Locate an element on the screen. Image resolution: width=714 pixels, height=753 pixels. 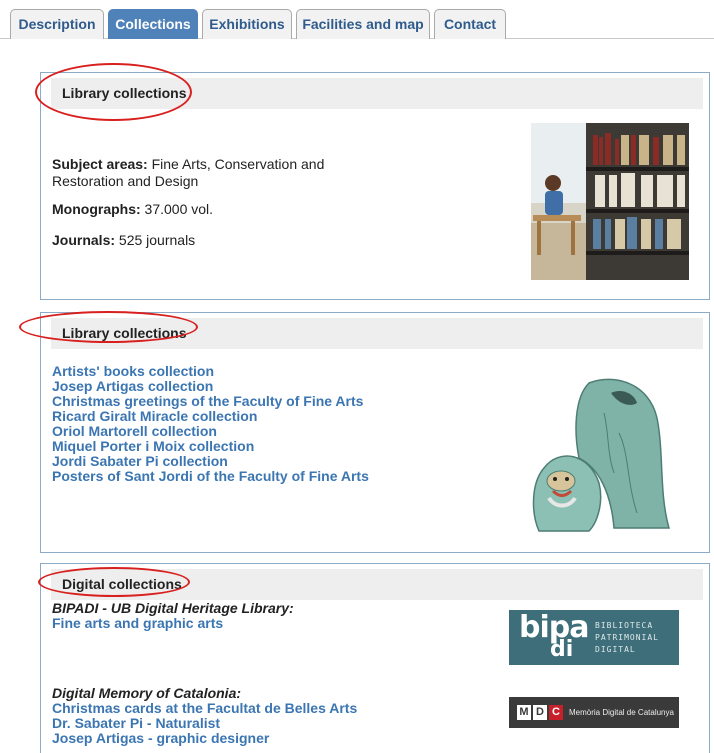
link-oriol-martorell: Oriol Martorell collection is located at coordinates (262, 431).